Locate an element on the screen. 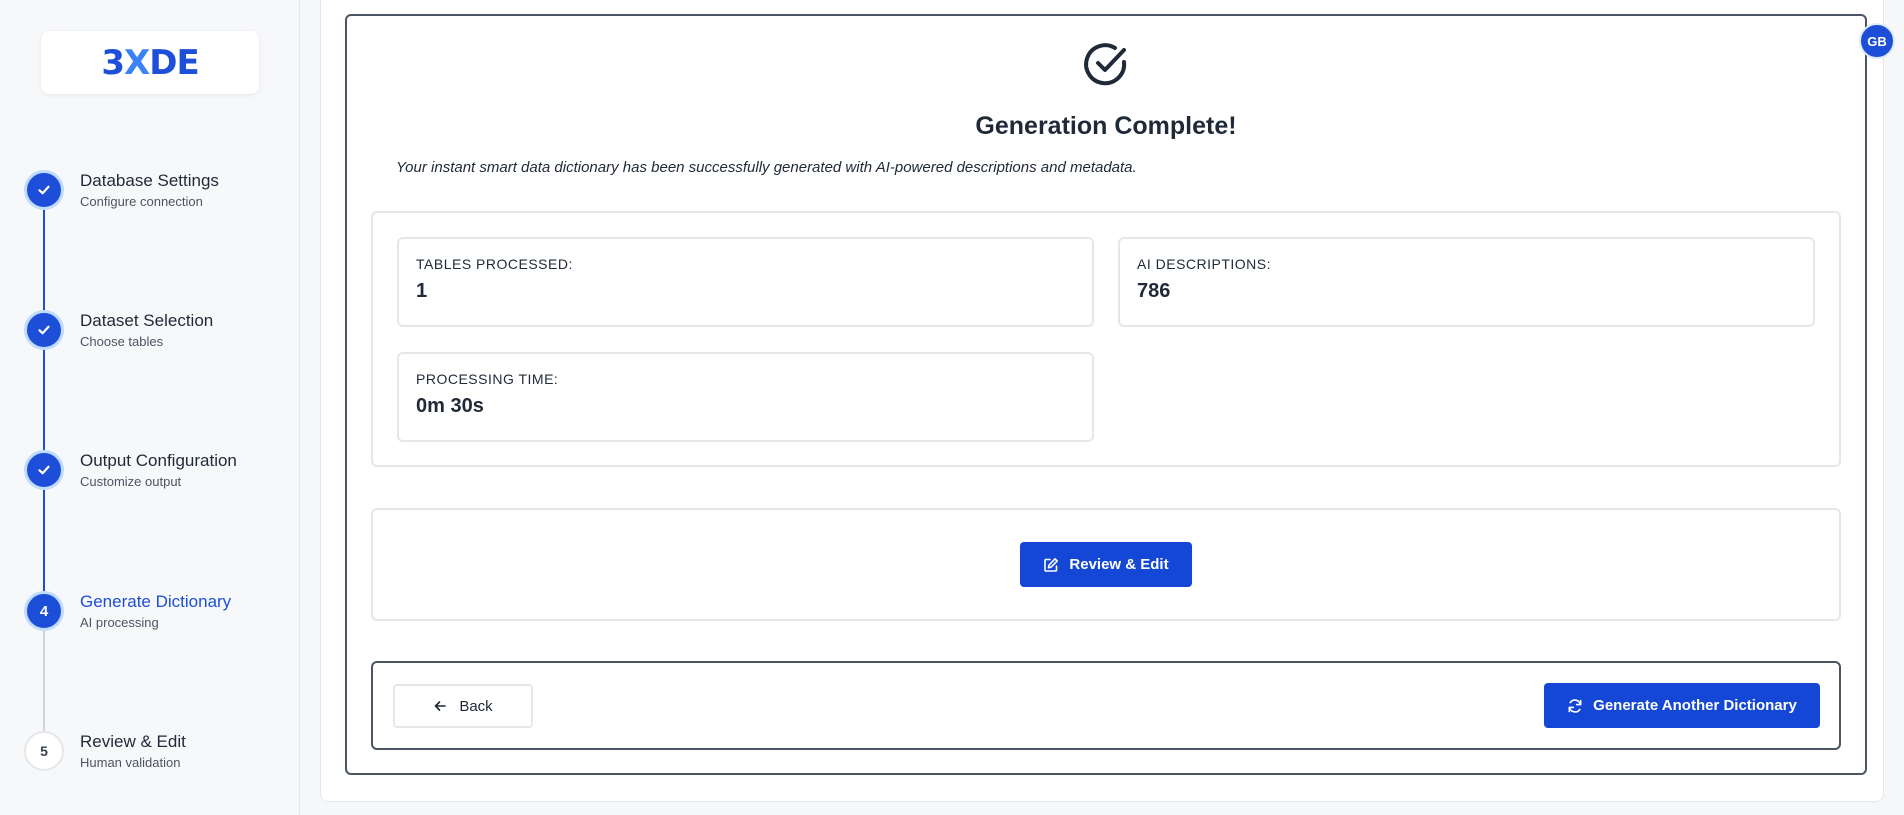  step-database-settings: Database Settings Configure connection is located at coordinates (159, 195).